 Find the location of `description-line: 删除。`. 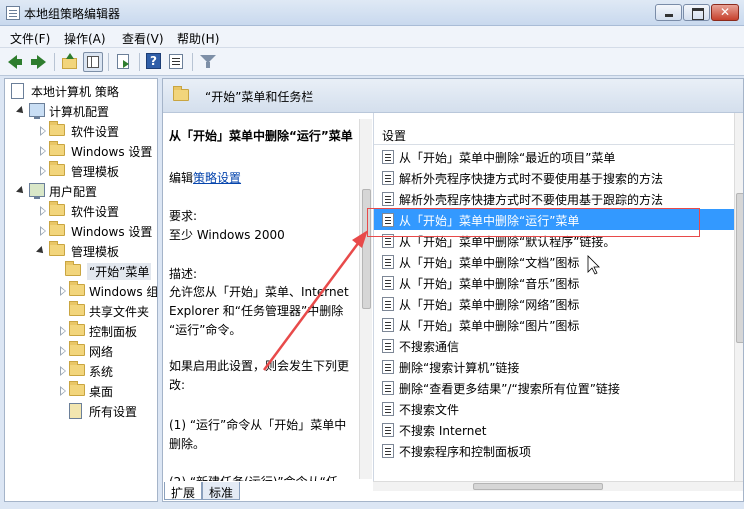

description-line: 删除。 is located at coordinates (187, 444).